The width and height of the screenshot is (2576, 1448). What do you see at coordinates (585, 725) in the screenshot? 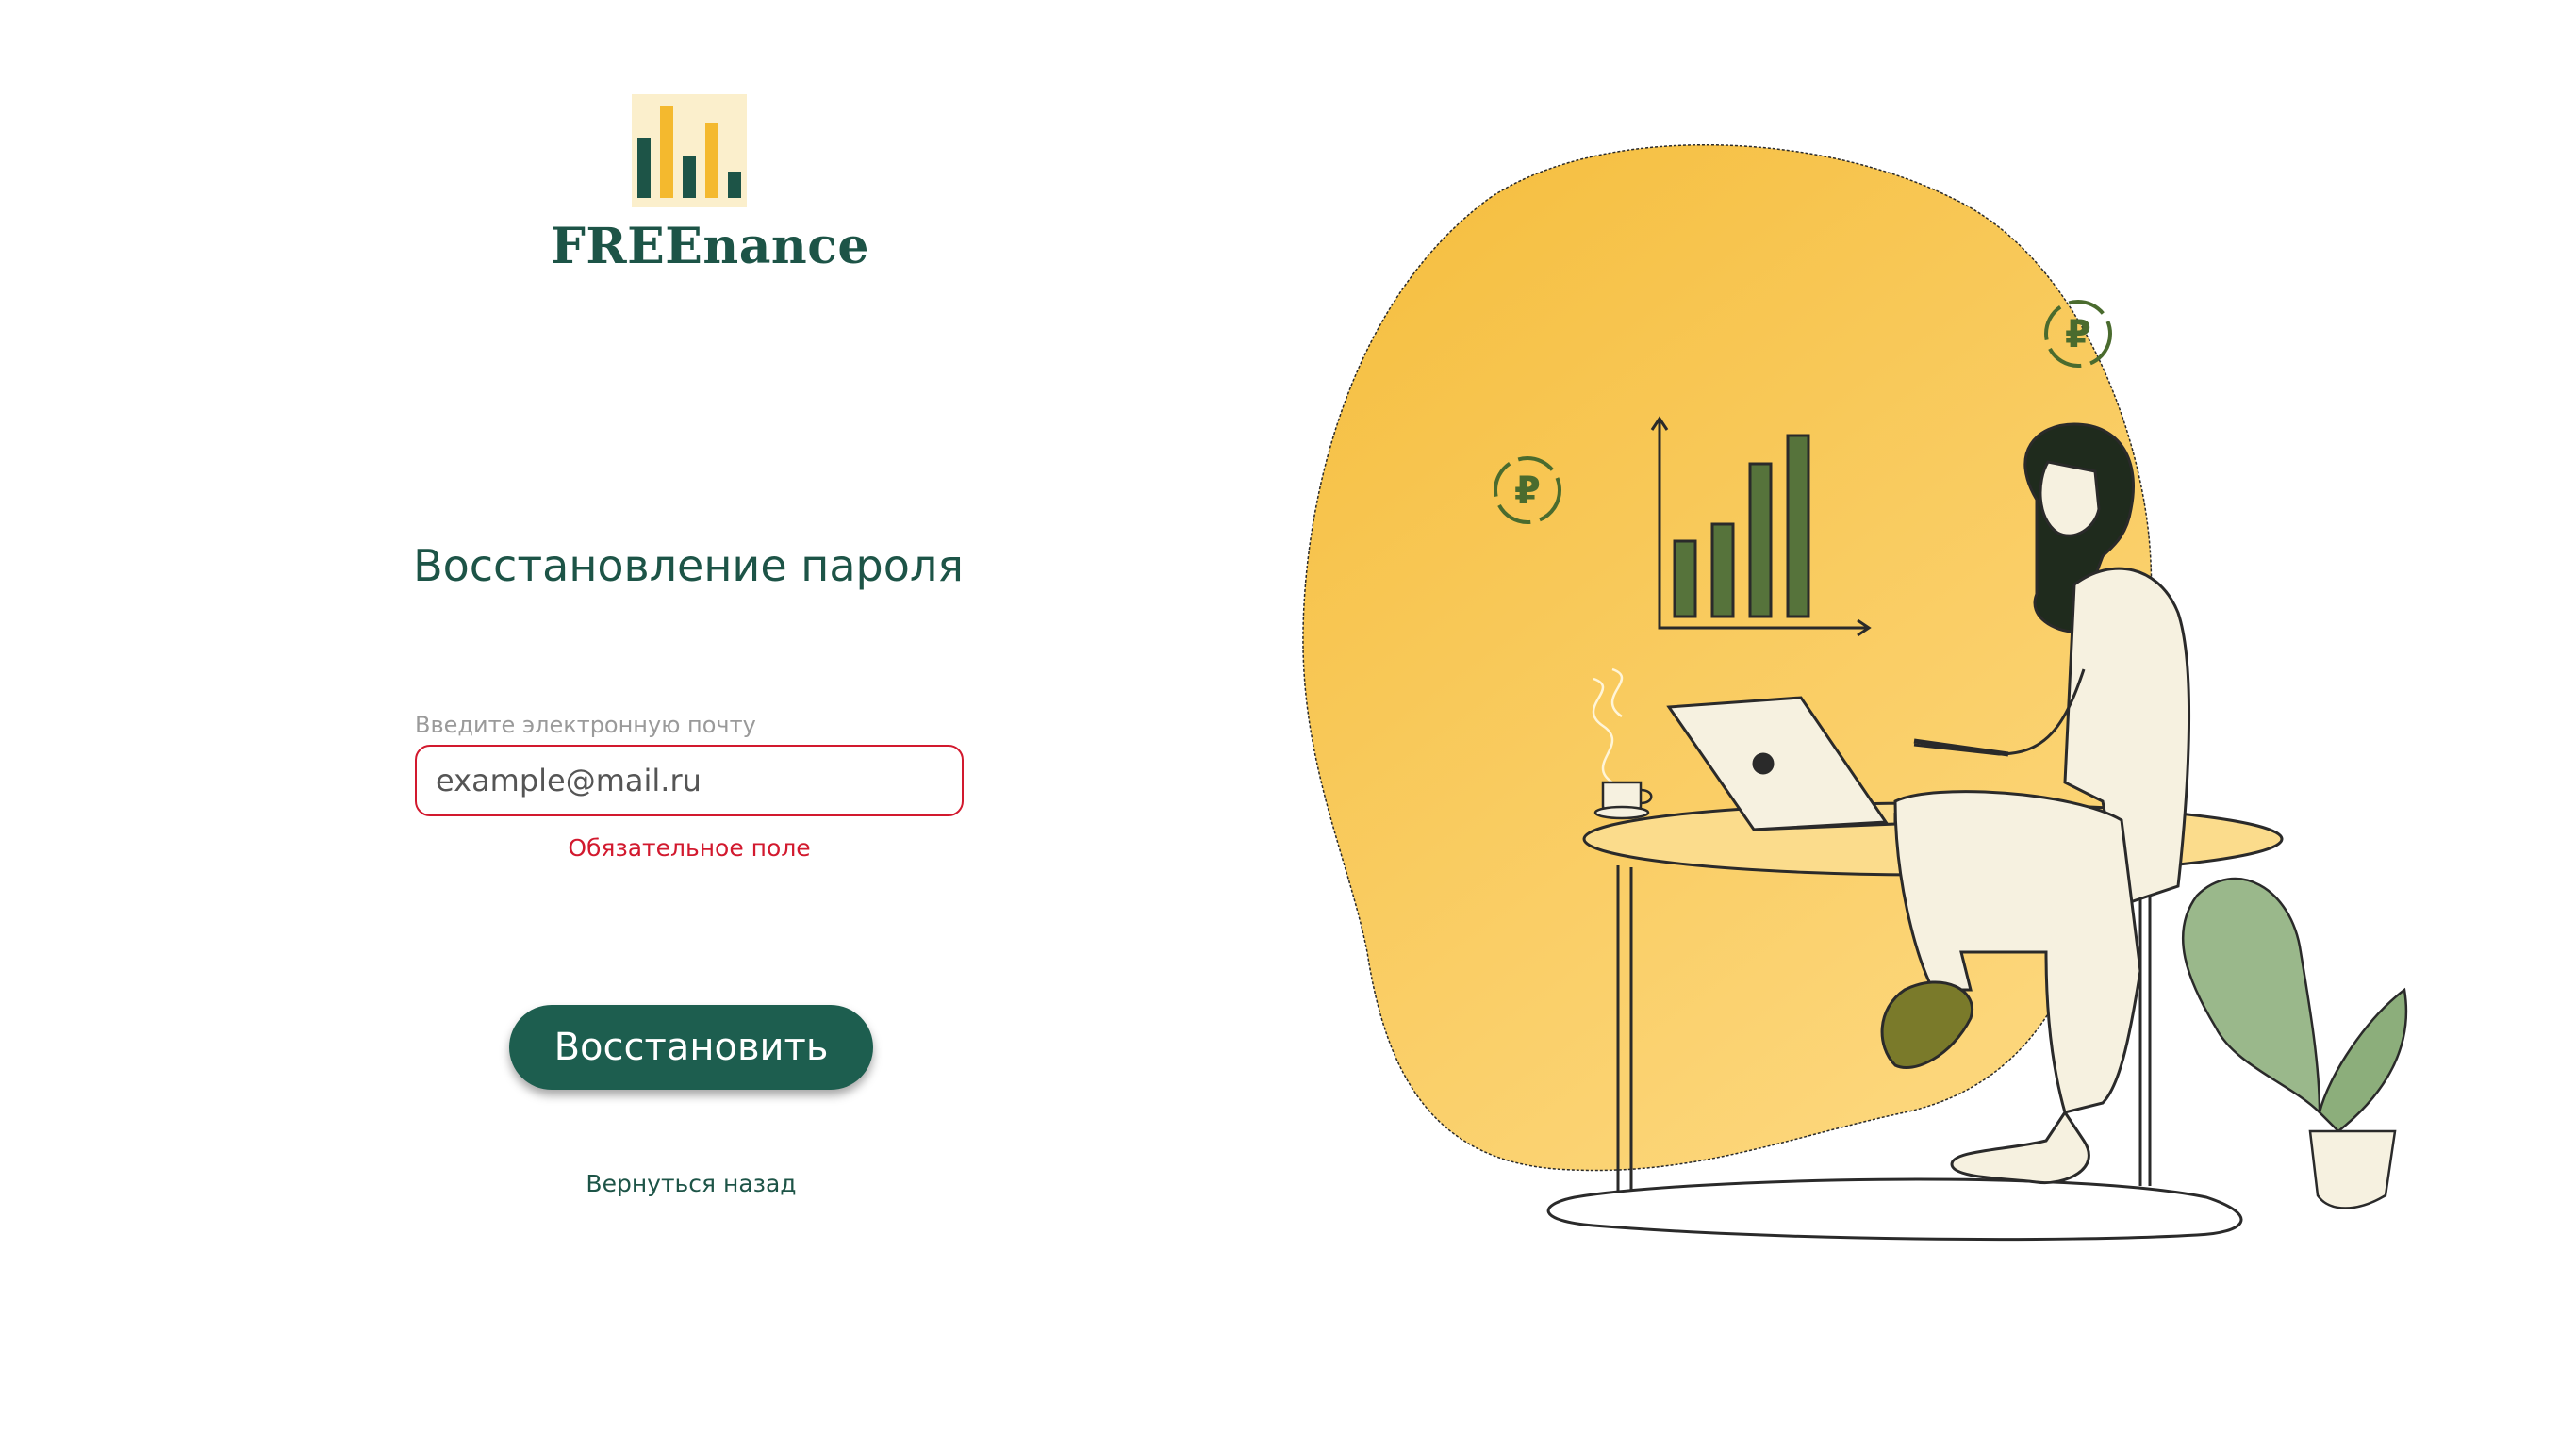
I see `email-field-label: Введите электронную почту` at bounding box center [585, 725].